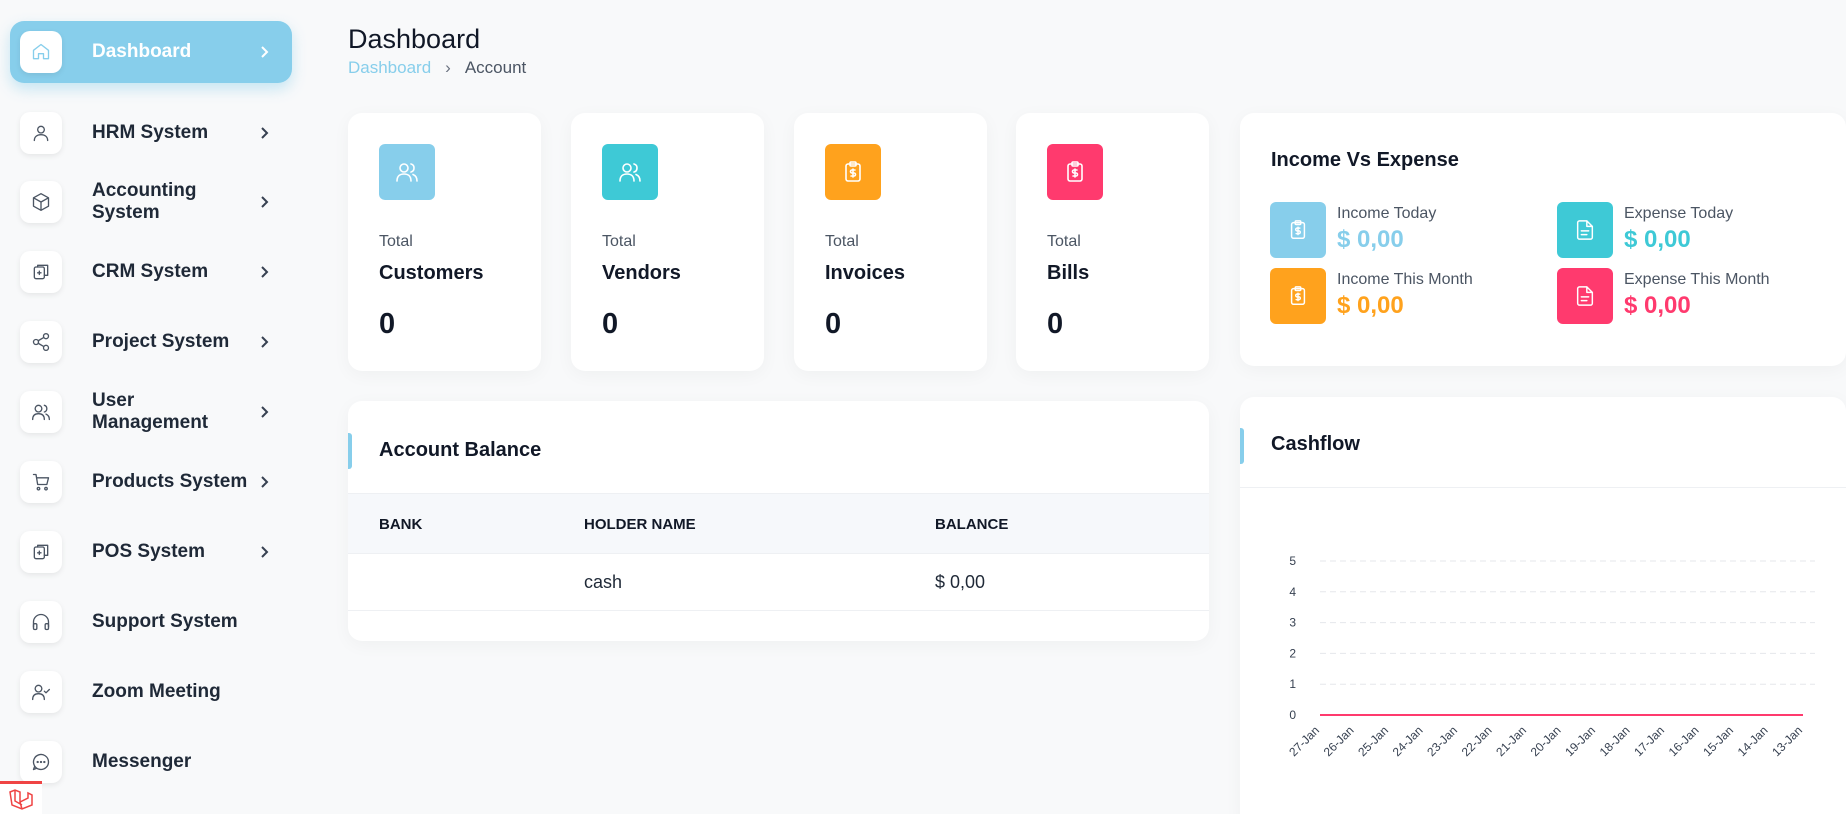 The width and height of the screenshot is (1846, 814). Describe the element at coordinates (151, 762) in the screenshot. I see `sidebar-item-messenger: Messenger` at that location.